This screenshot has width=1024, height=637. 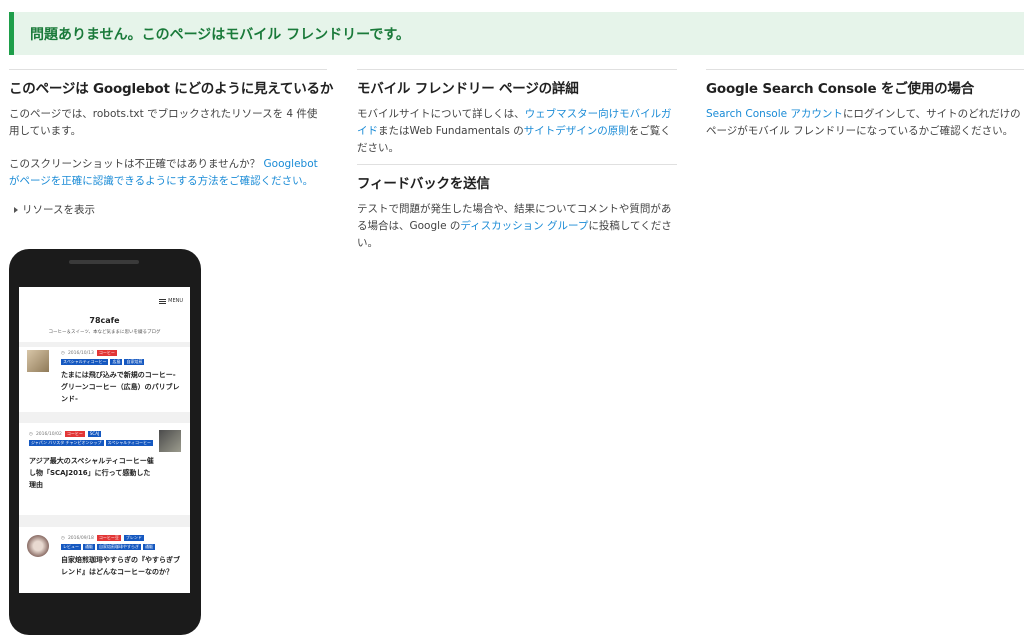 I want to click on article-tags: スペシャルティコーヒー 広島 自家焙煎, so click(x=121, y=362).